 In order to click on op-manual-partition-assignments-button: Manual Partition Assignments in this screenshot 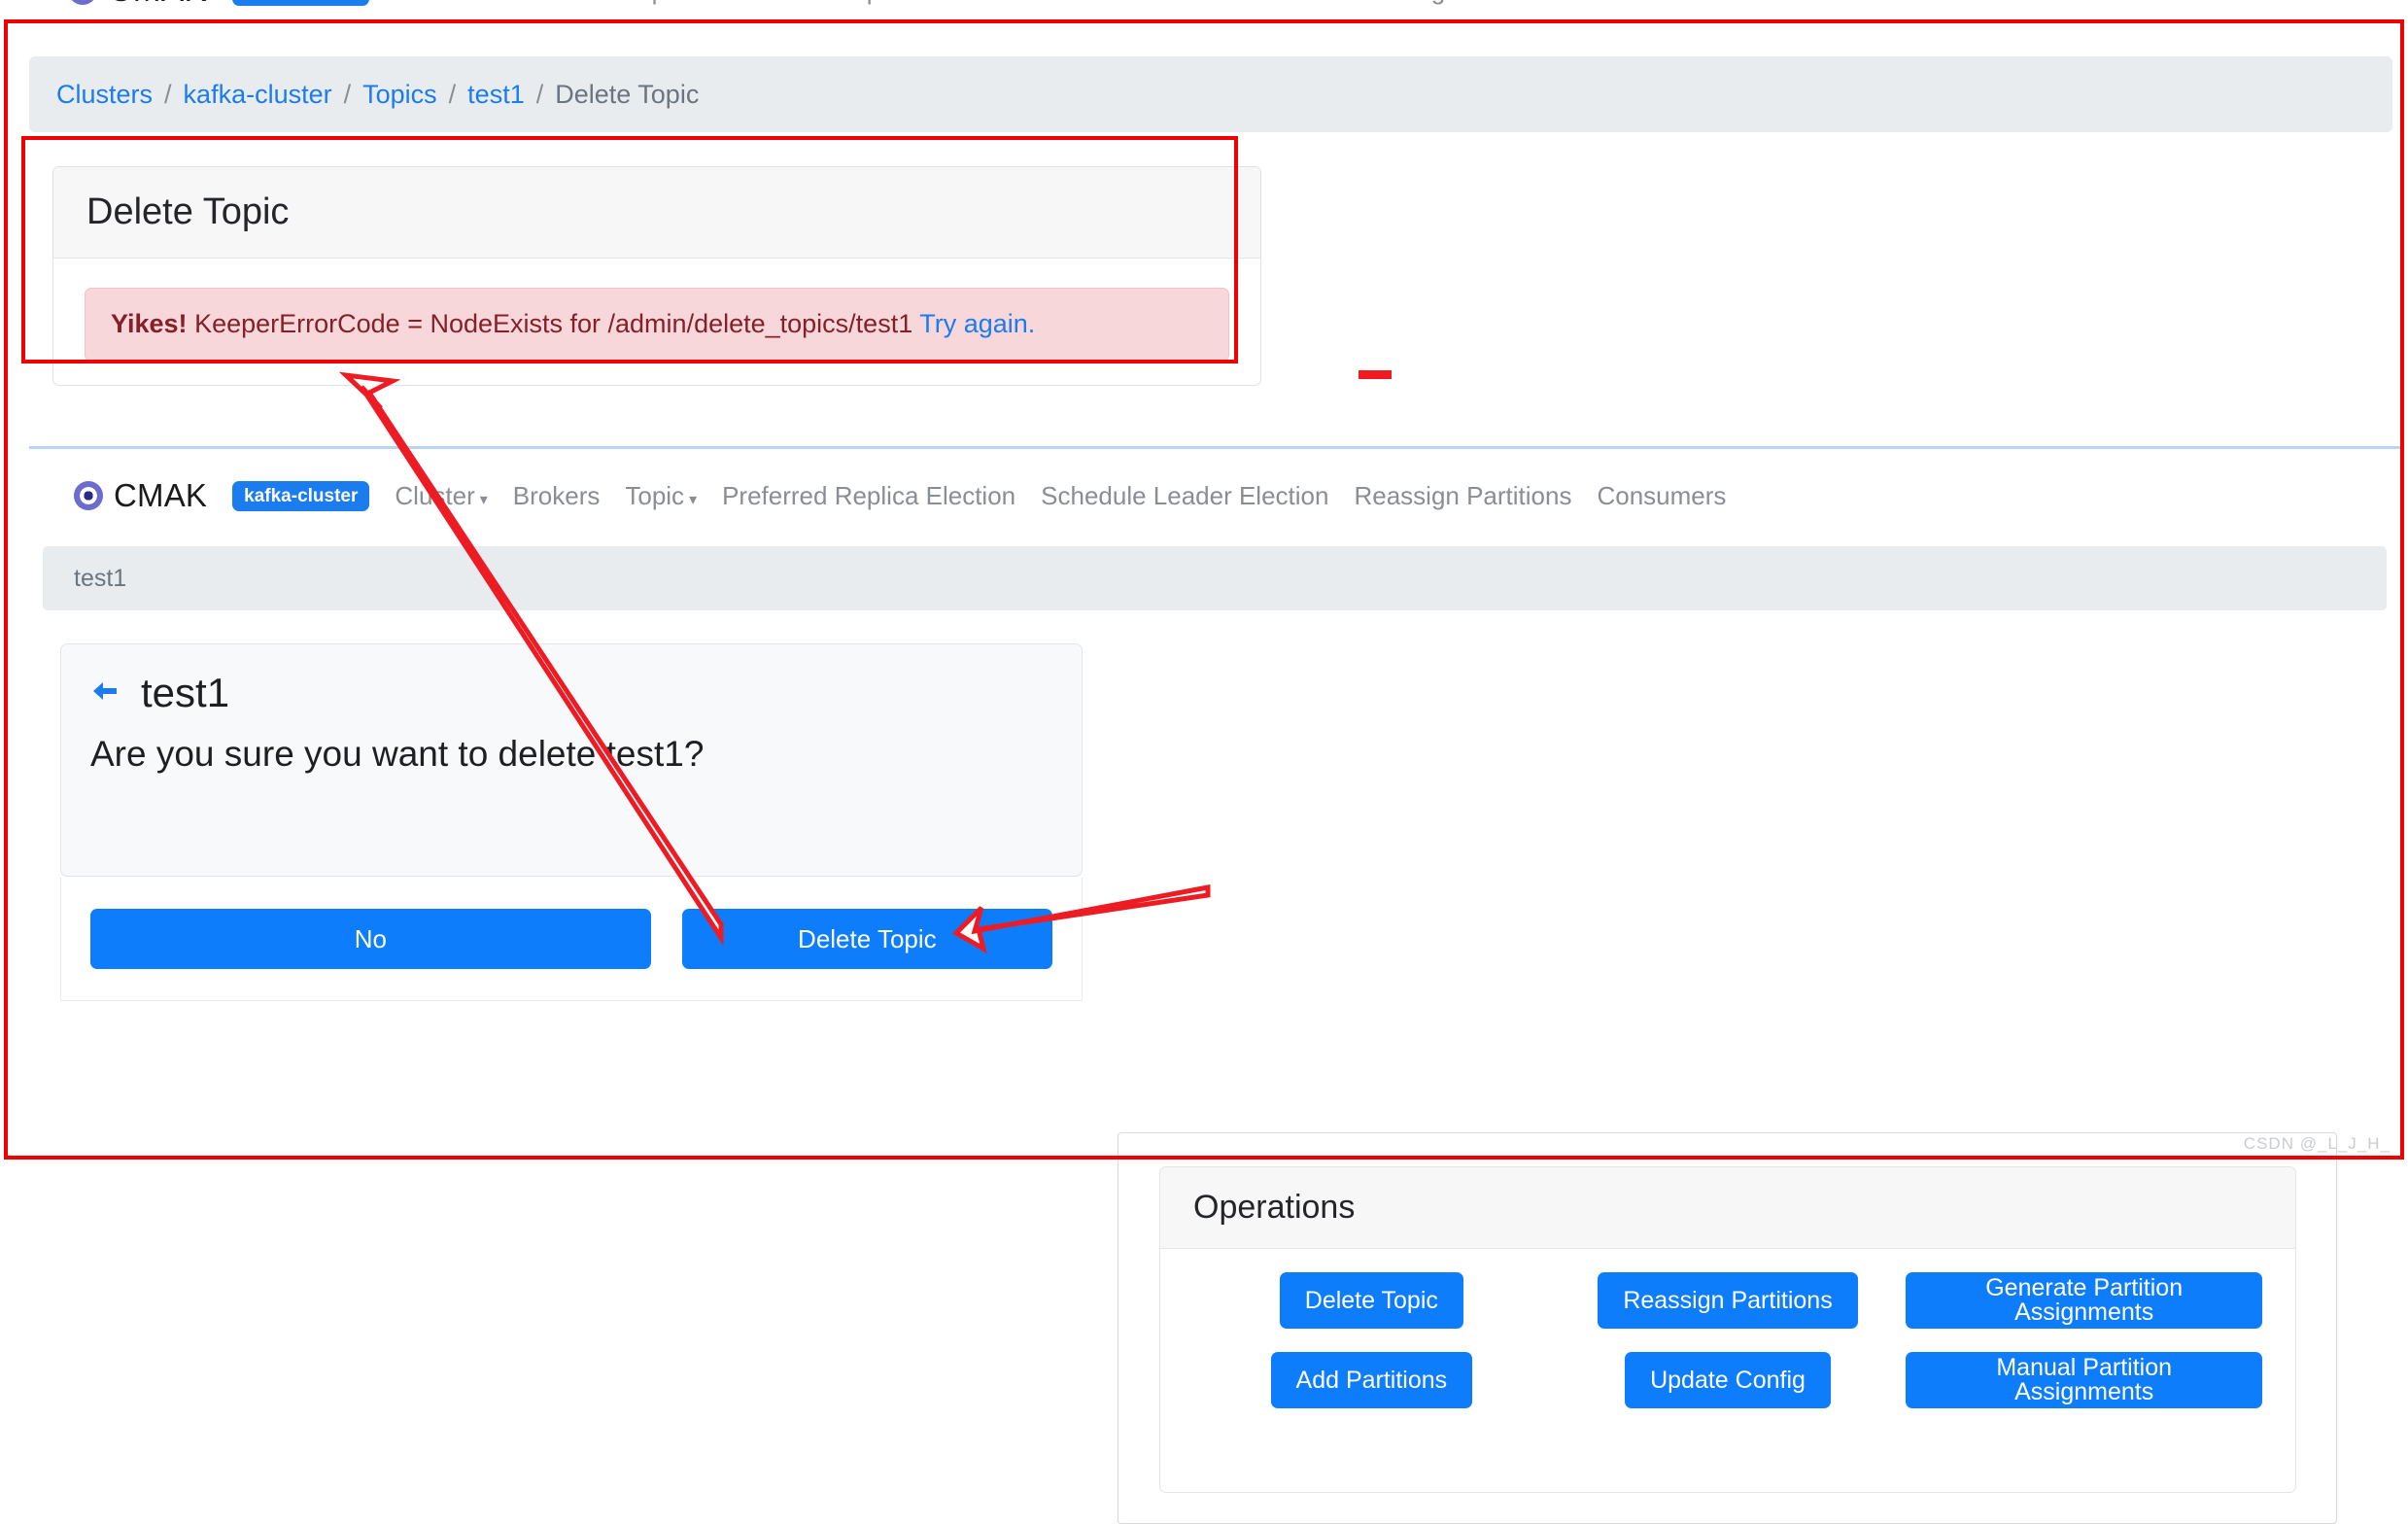, I will do `click(2084, 1380)`.